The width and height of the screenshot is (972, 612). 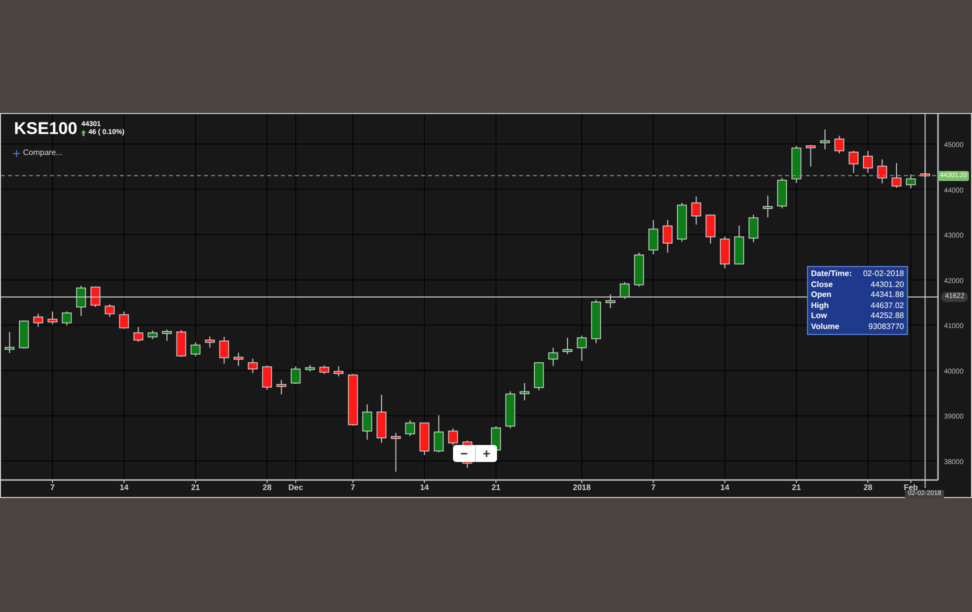 What do you see at coordinates (825, 327) in the screenshot?
I see `tooltip-label: Volume` at bounding box center [825, 327].